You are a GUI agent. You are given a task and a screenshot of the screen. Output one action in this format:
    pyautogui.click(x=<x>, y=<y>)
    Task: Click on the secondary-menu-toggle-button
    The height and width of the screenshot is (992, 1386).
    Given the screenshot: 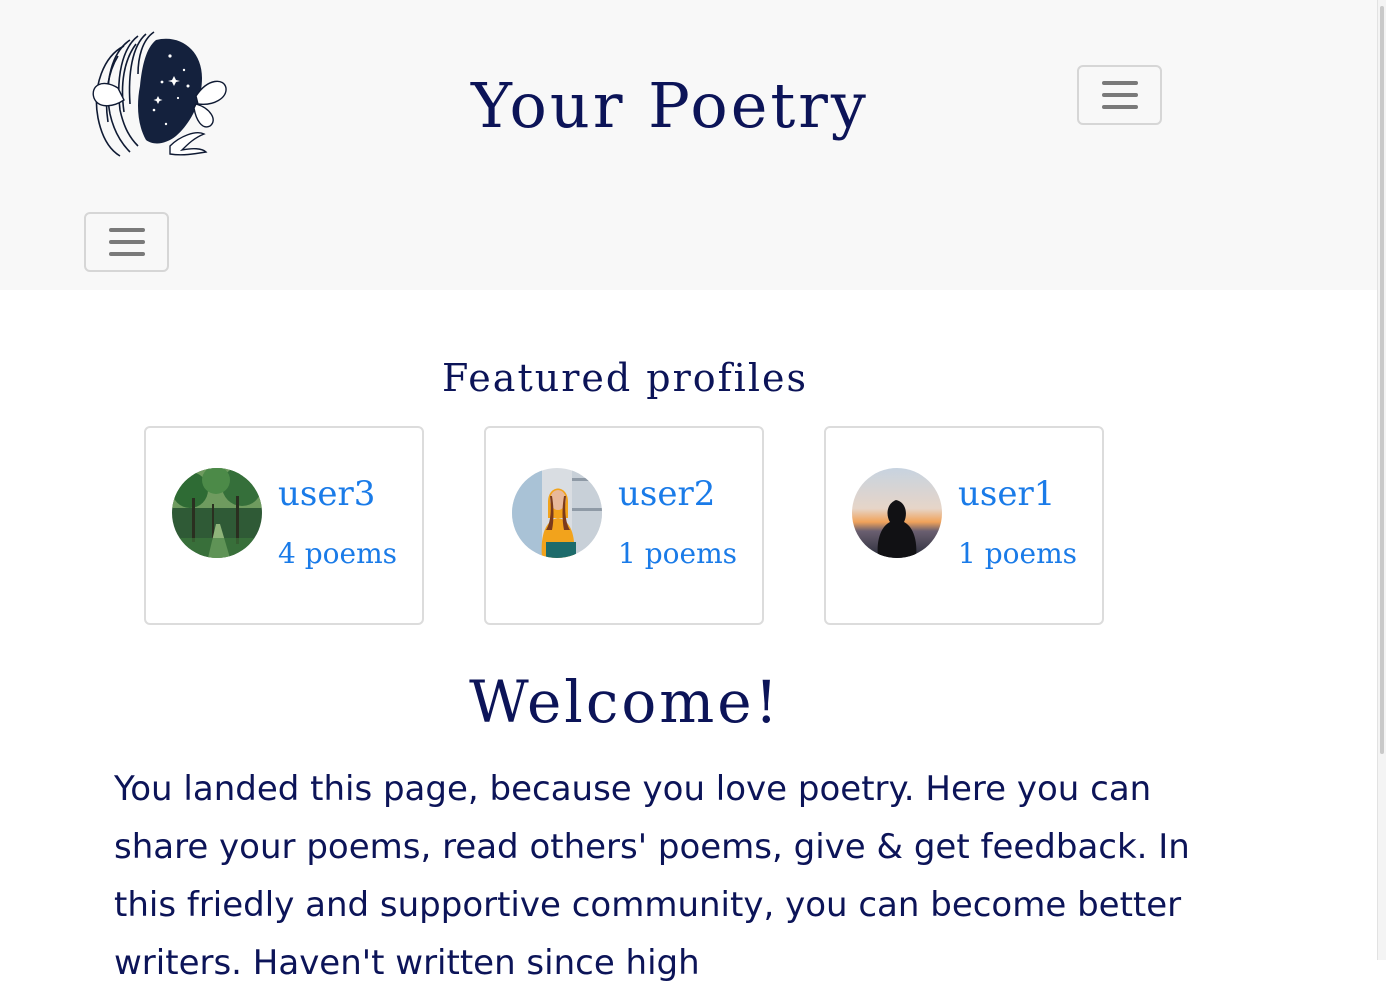 What is the action you would take?
    pyautogui.click(x=126, y=242)
    